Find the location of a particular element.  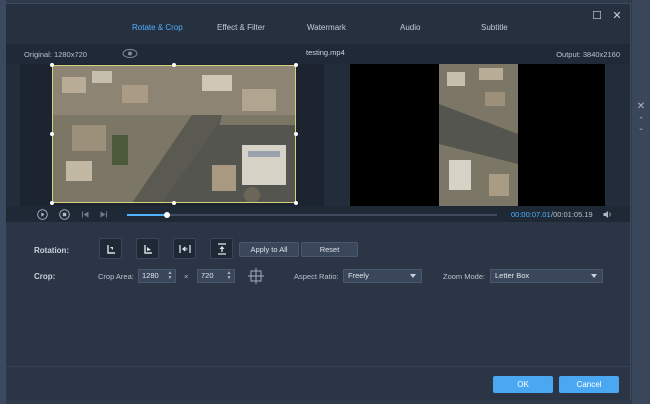

player-bar: 00:00:07.01 /00:01:05.19 is located at coordinates (318, 214).